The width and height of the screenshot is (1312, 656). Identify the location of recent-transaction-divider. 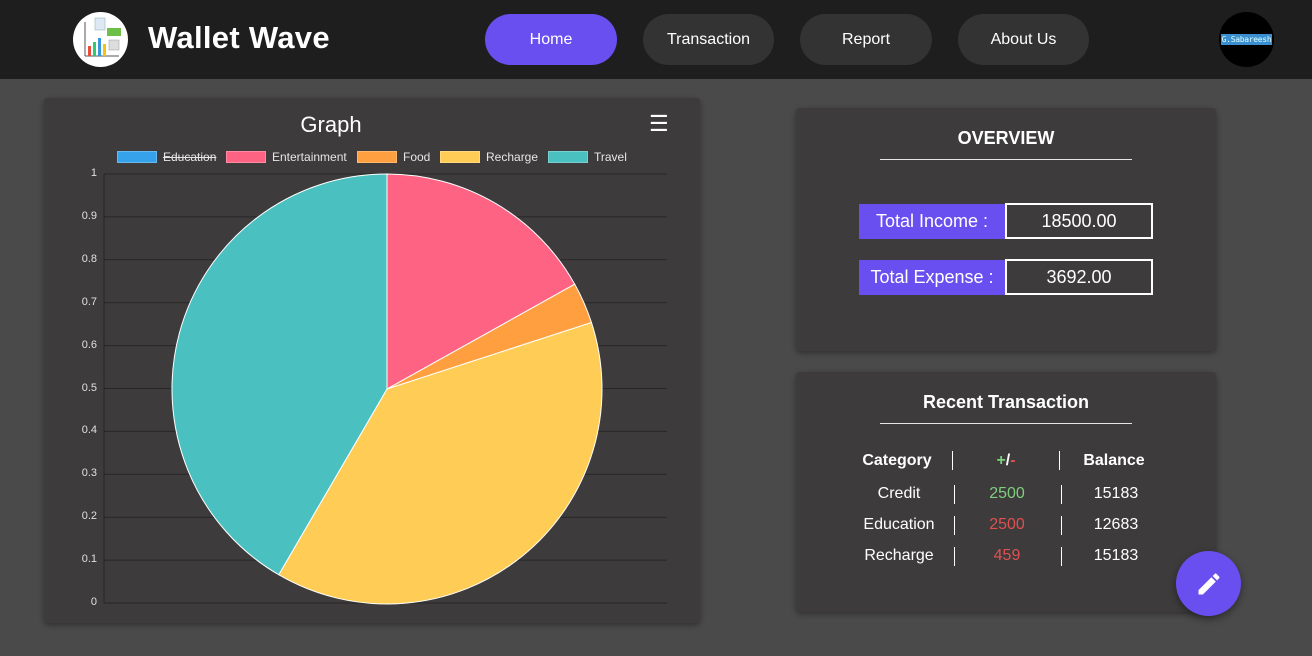
(1006, 423).